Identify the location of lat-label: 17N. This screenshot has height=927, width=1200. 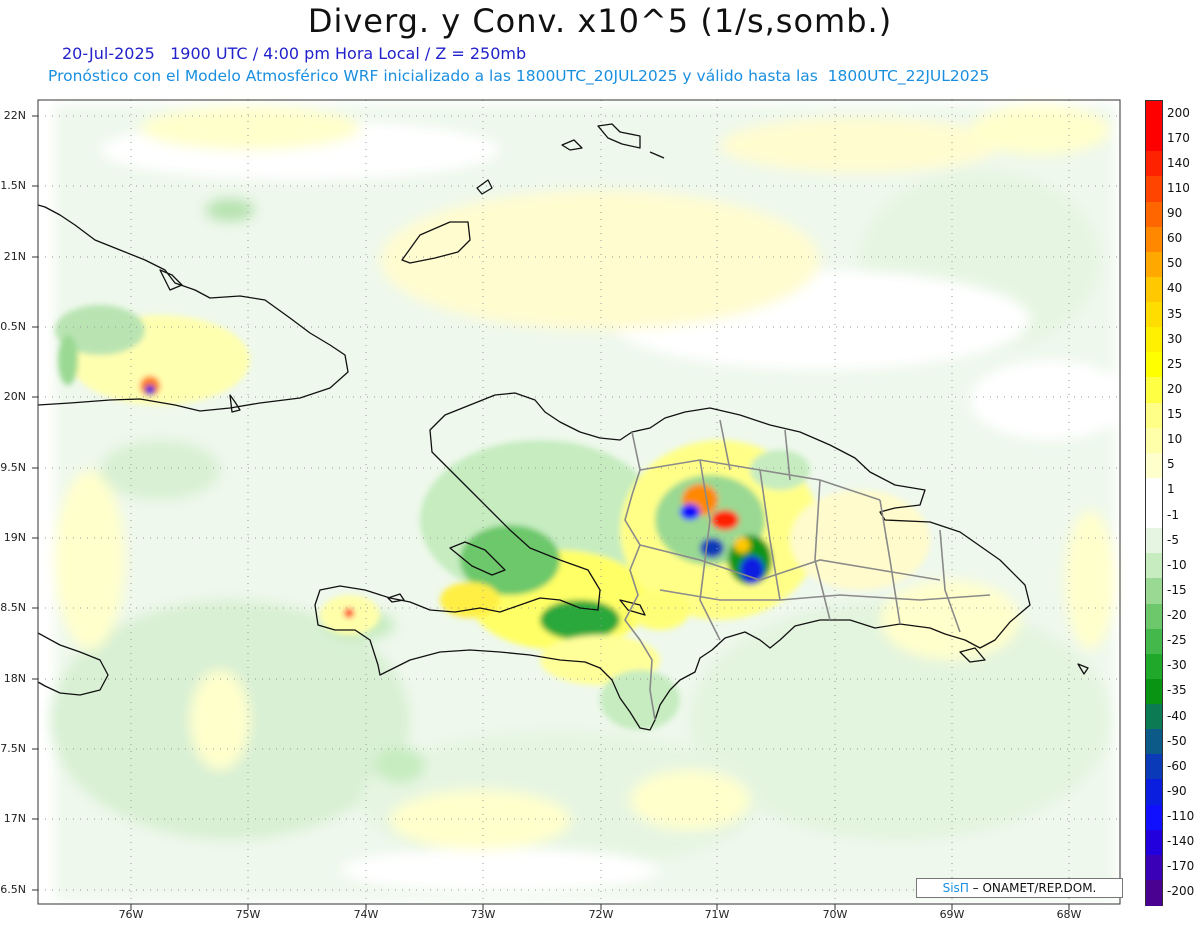
(14, 818).